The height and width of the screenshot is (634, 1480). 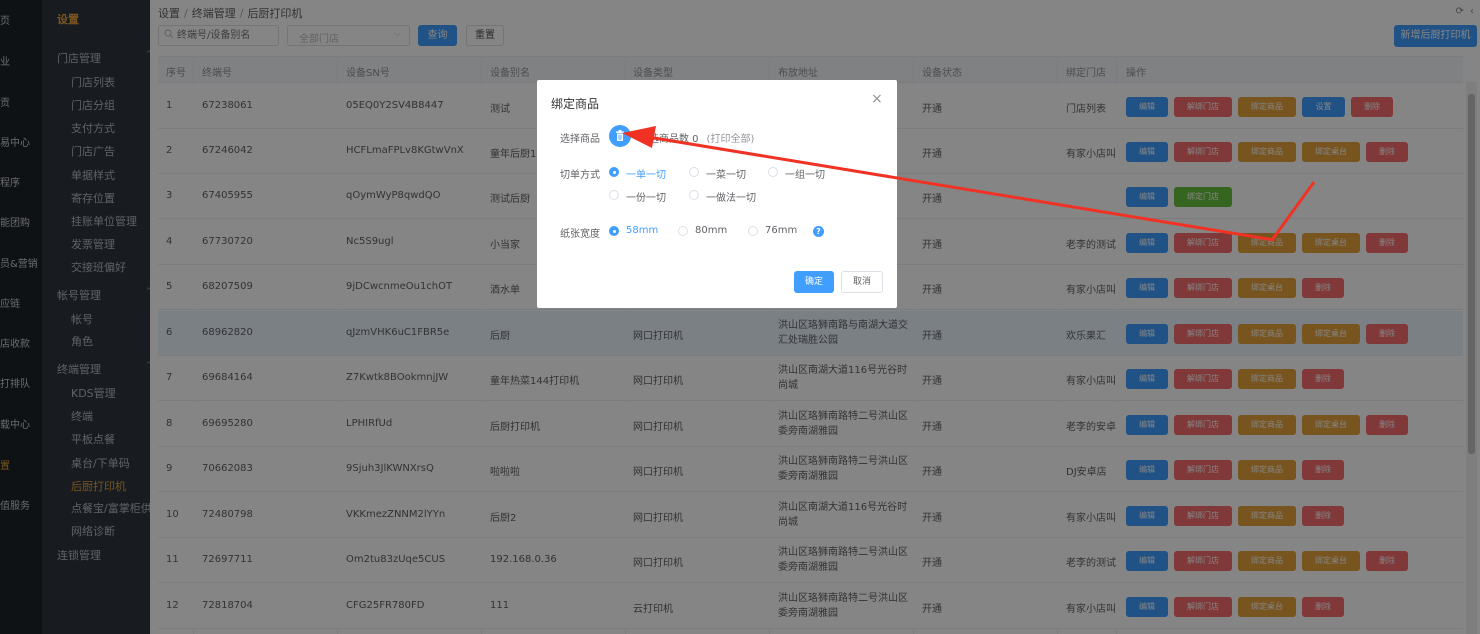 I want to click on annotation-arrow, so click(x=969, y=184).